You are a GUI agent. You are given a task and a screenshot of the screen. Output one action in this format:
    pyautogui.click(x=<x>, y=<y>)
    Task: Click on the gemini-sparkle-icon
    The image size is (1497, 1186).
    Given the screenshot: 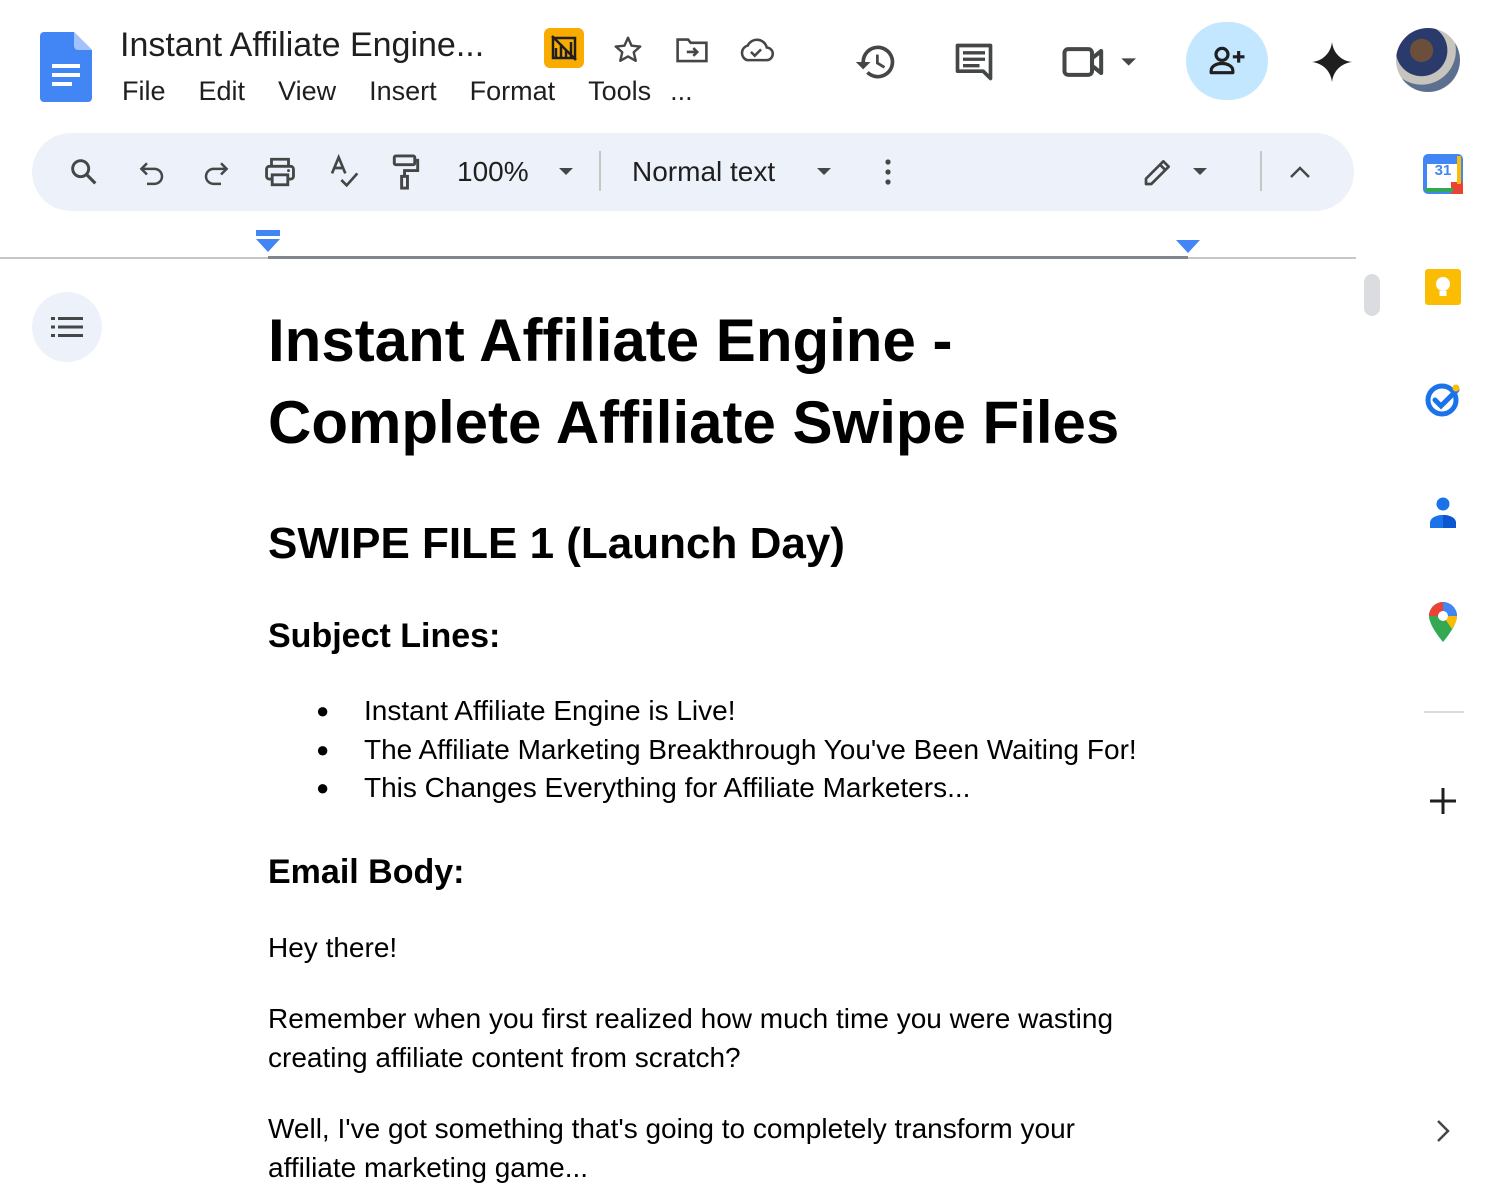 What is the action you would take?
    pyautogui.click(x=1332, y=62)
    